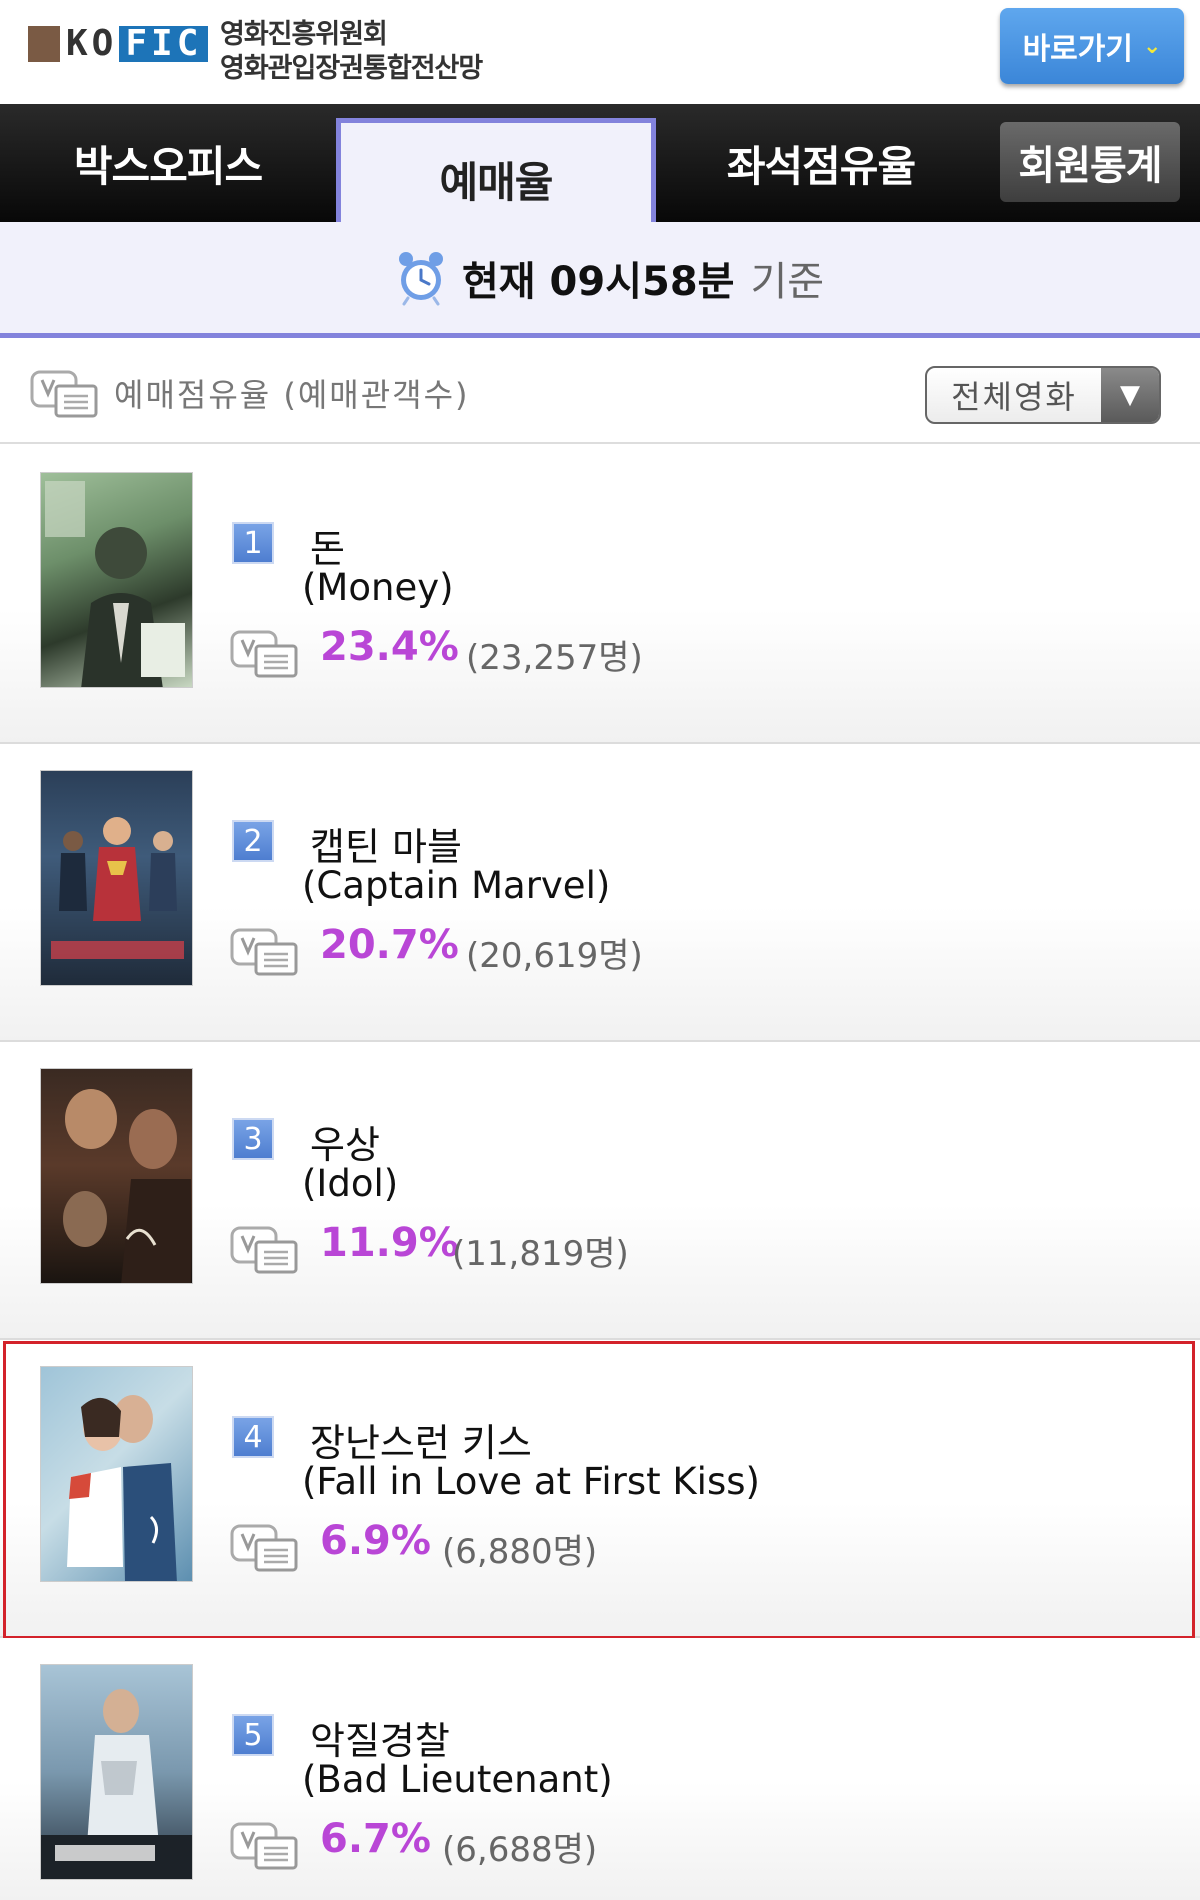 Image resolution: width=1200 pixels, height=1900 pixels. I want to click on site-header: KO FIC 영화진흥위원회 영화관입장권통합전산망 바로가기 ⌄, so click(600, 52).